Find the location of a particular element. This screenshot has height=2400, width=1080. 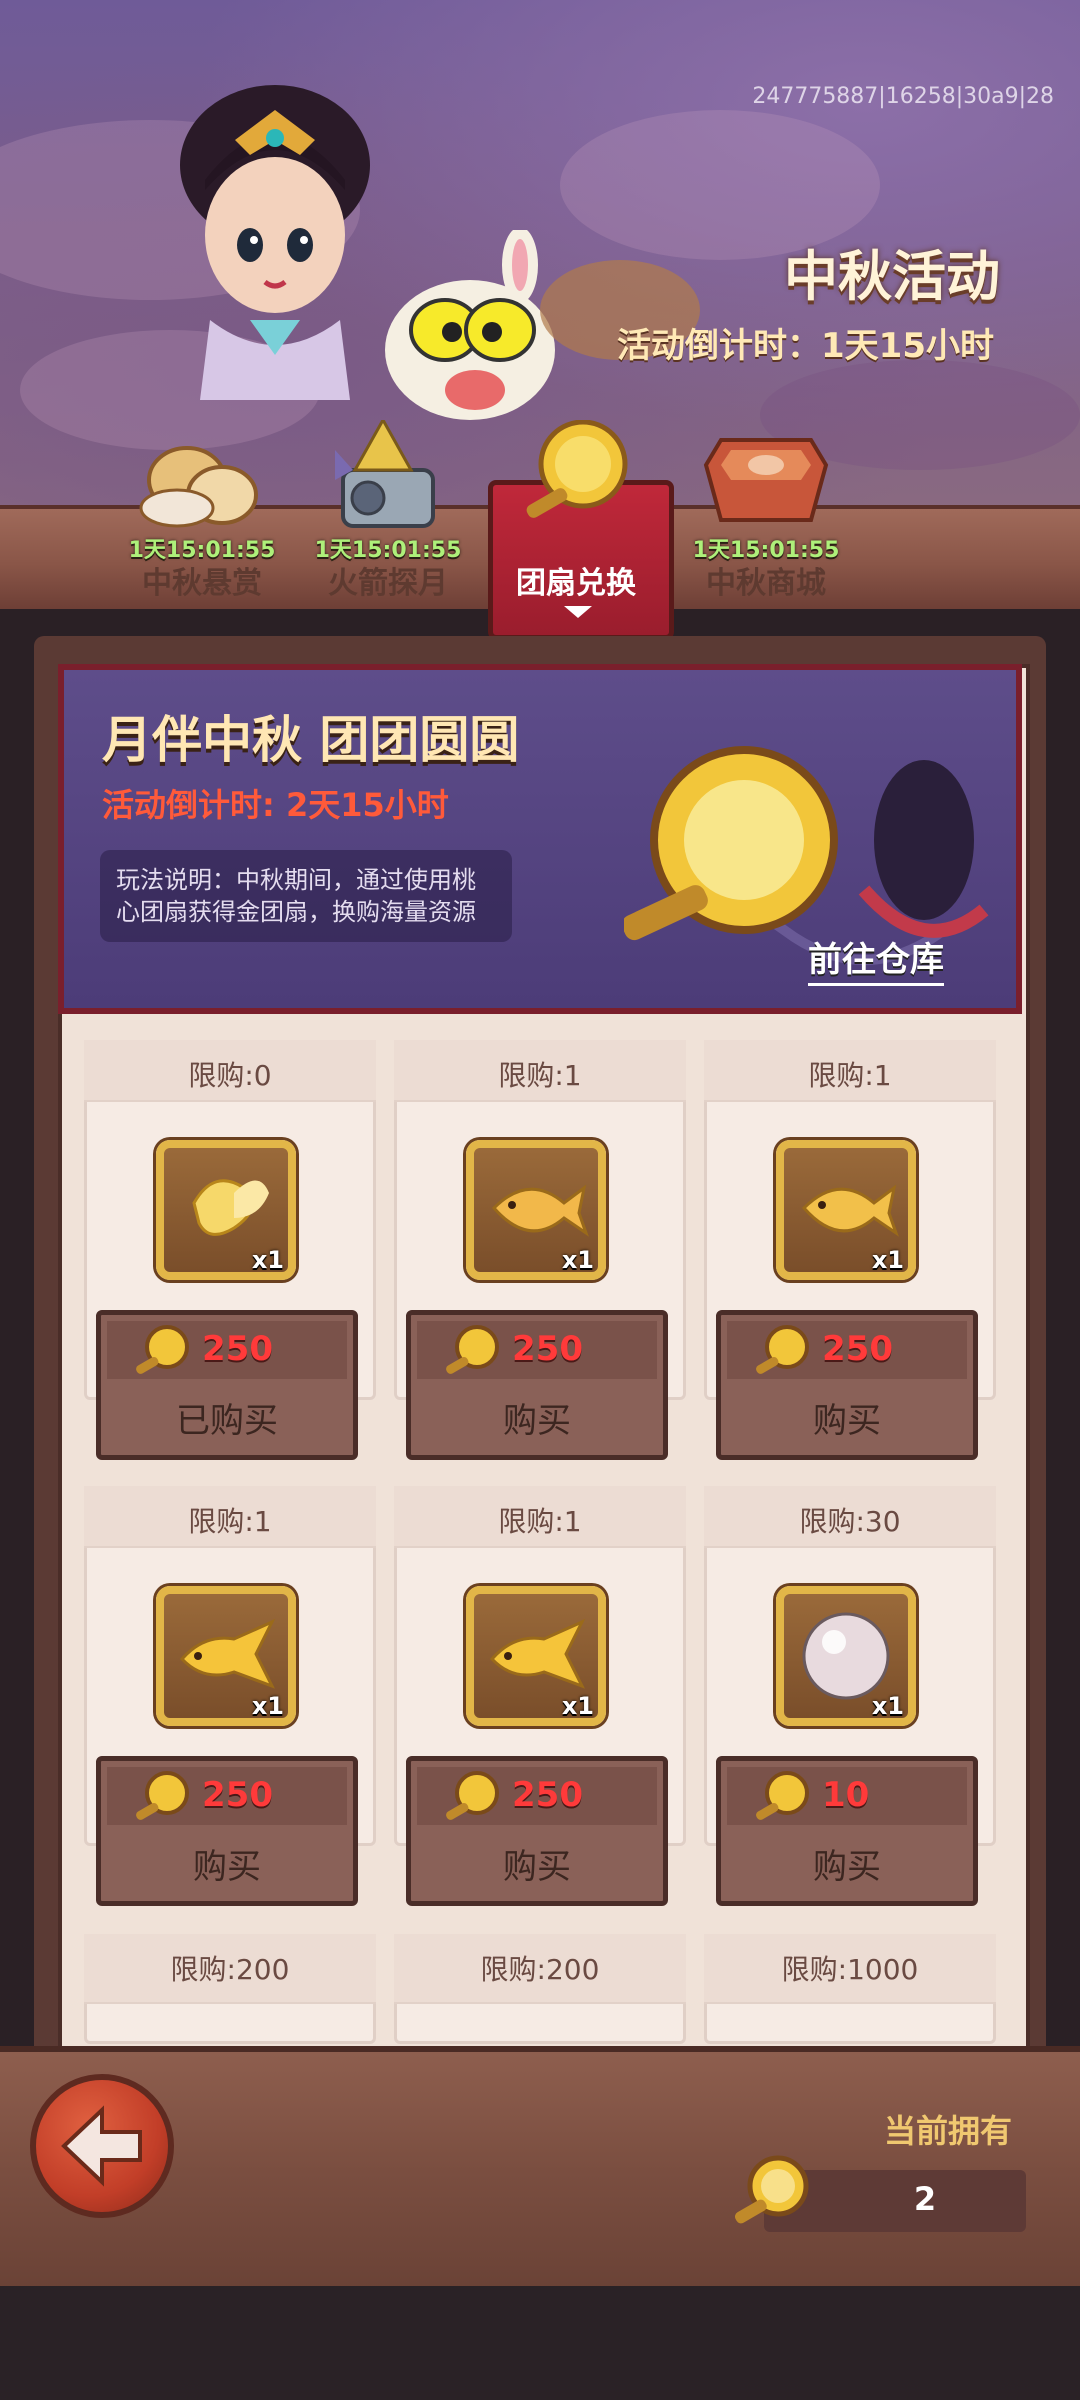

event-countdown: 活动倒计时：1天15小时 is located at coordinates (805, 346).